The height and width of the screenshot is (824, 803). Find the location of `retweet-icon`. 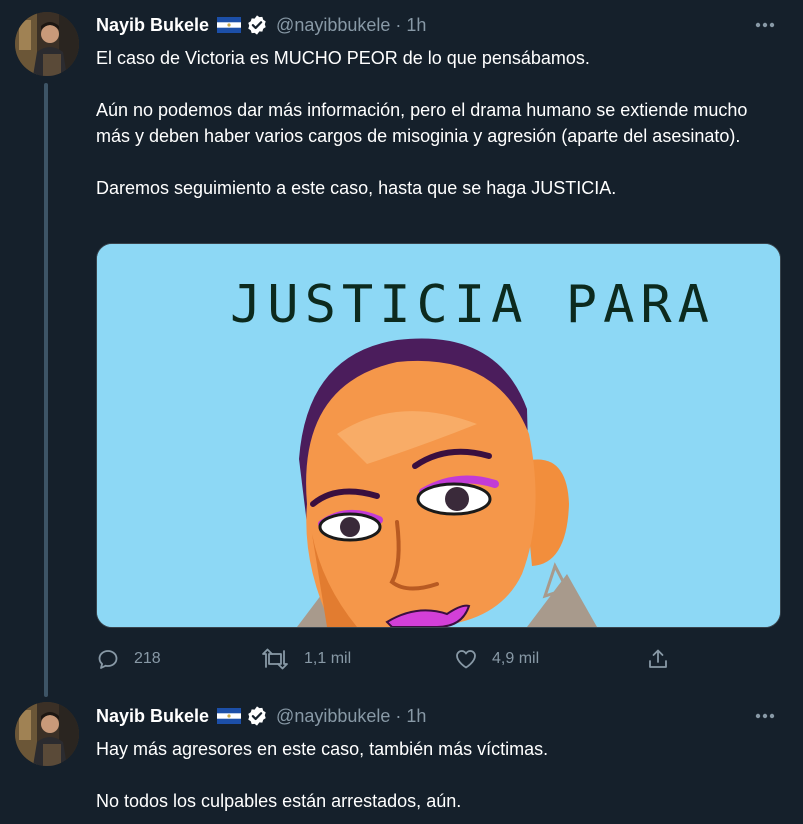

retweet-icon is located at coordinates (275, 659).